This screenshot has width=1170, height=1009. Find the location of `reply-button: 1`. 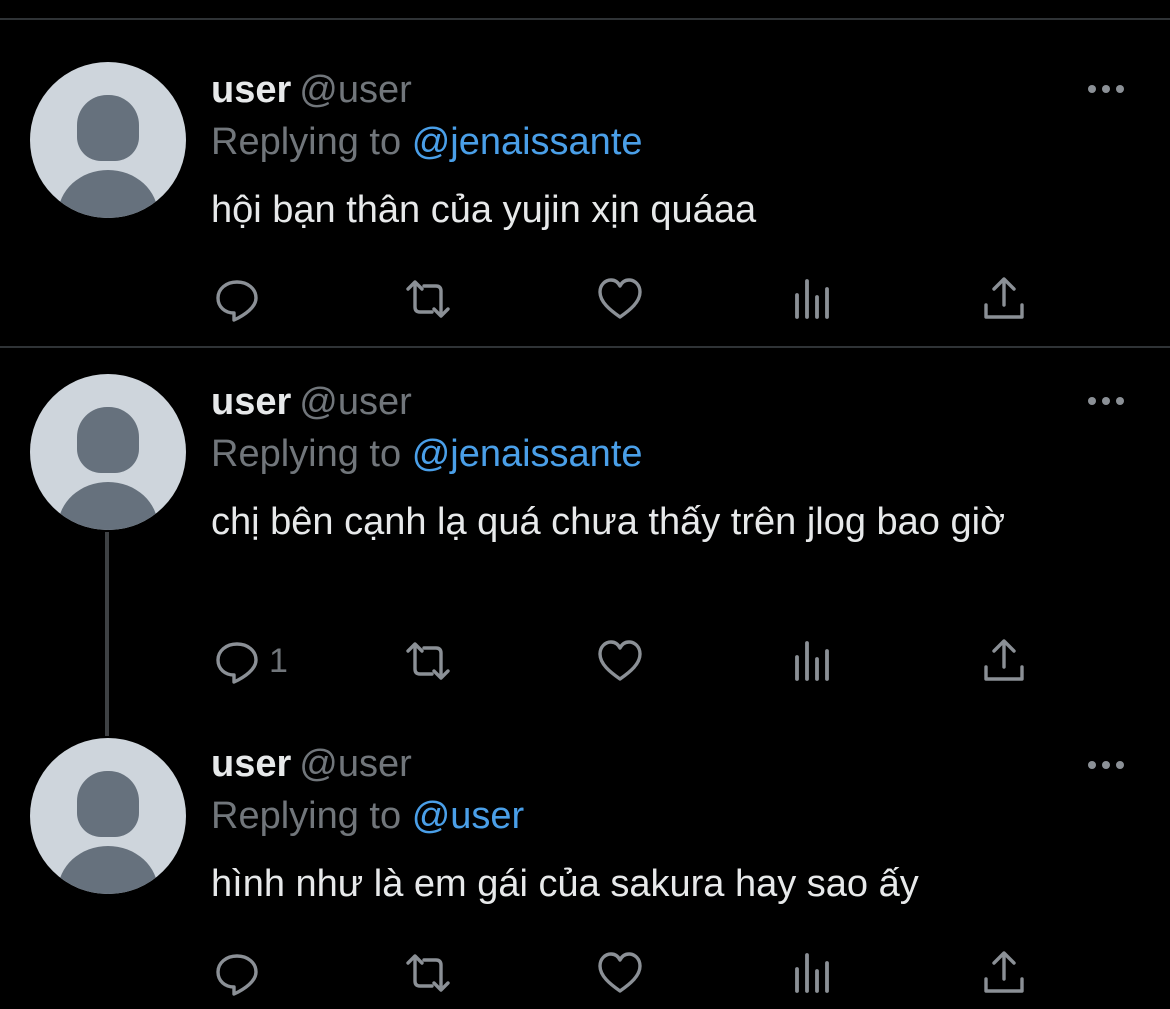

reply-button: 1 is located at coordinates (250, 661).